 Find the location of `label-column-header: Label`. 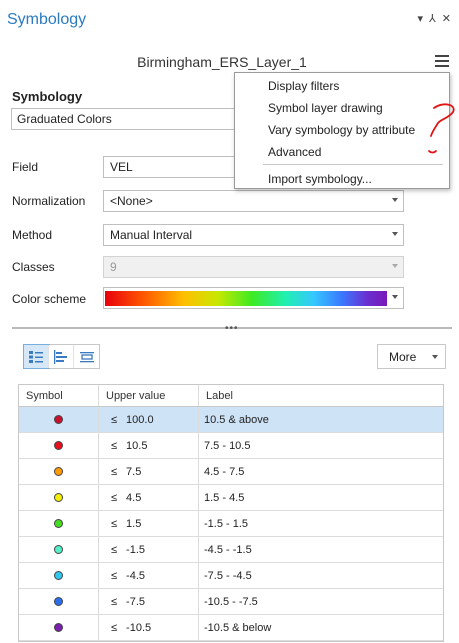

label-column-header: Label is located at coordinates (321, 395).